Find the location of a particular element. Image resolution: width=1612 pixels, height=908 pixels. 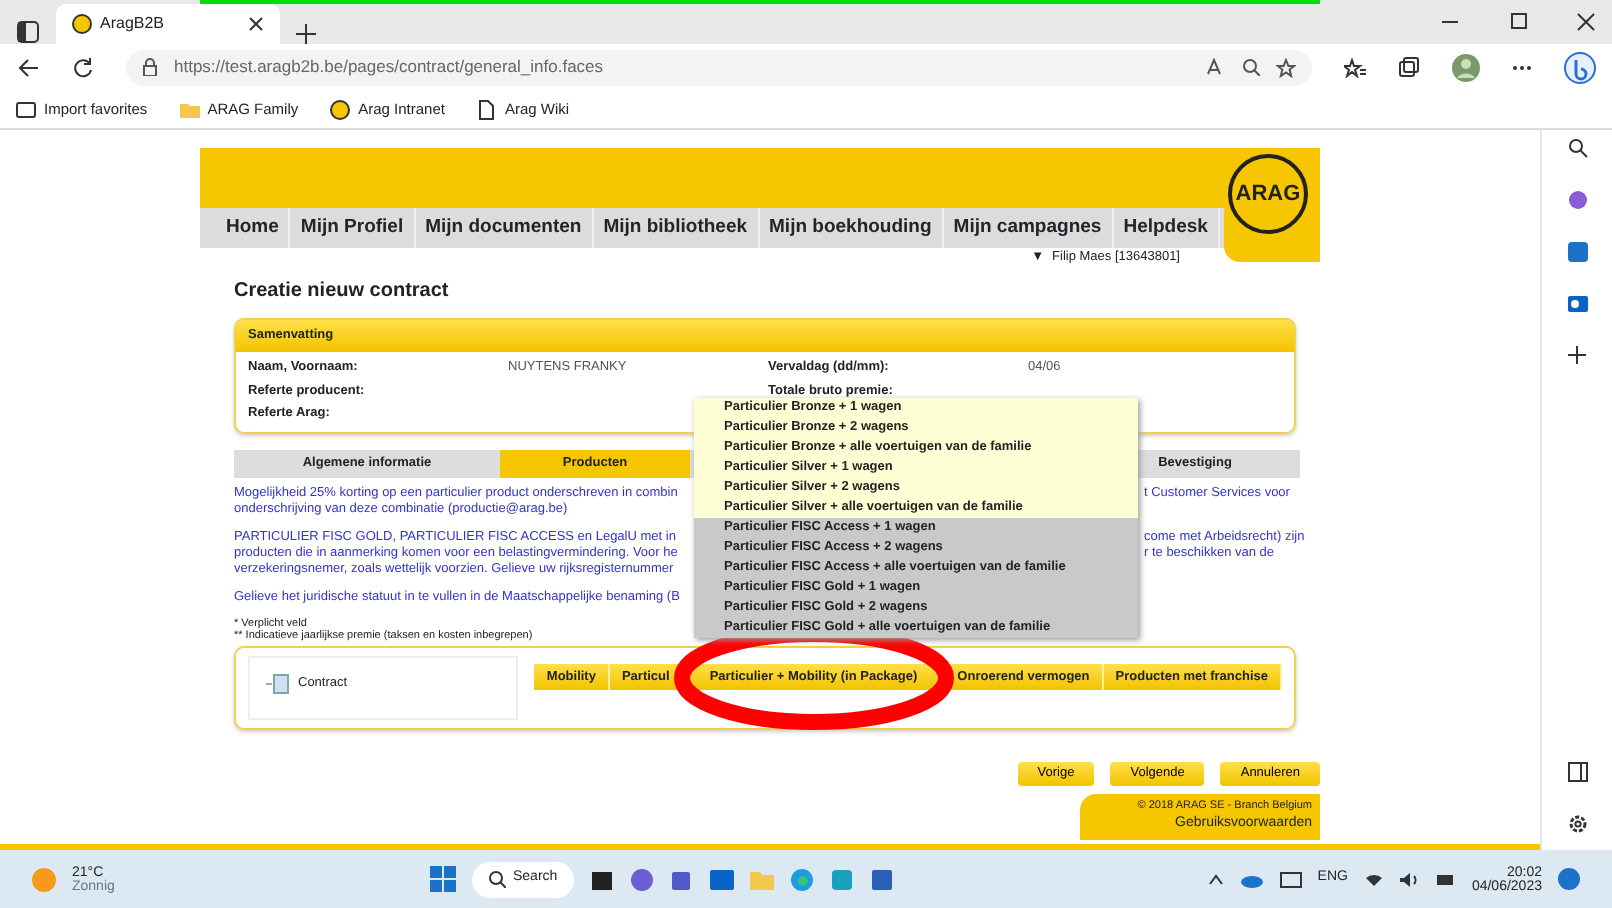

nav-link: Mijn documenten is located at coordinates (504, 228).